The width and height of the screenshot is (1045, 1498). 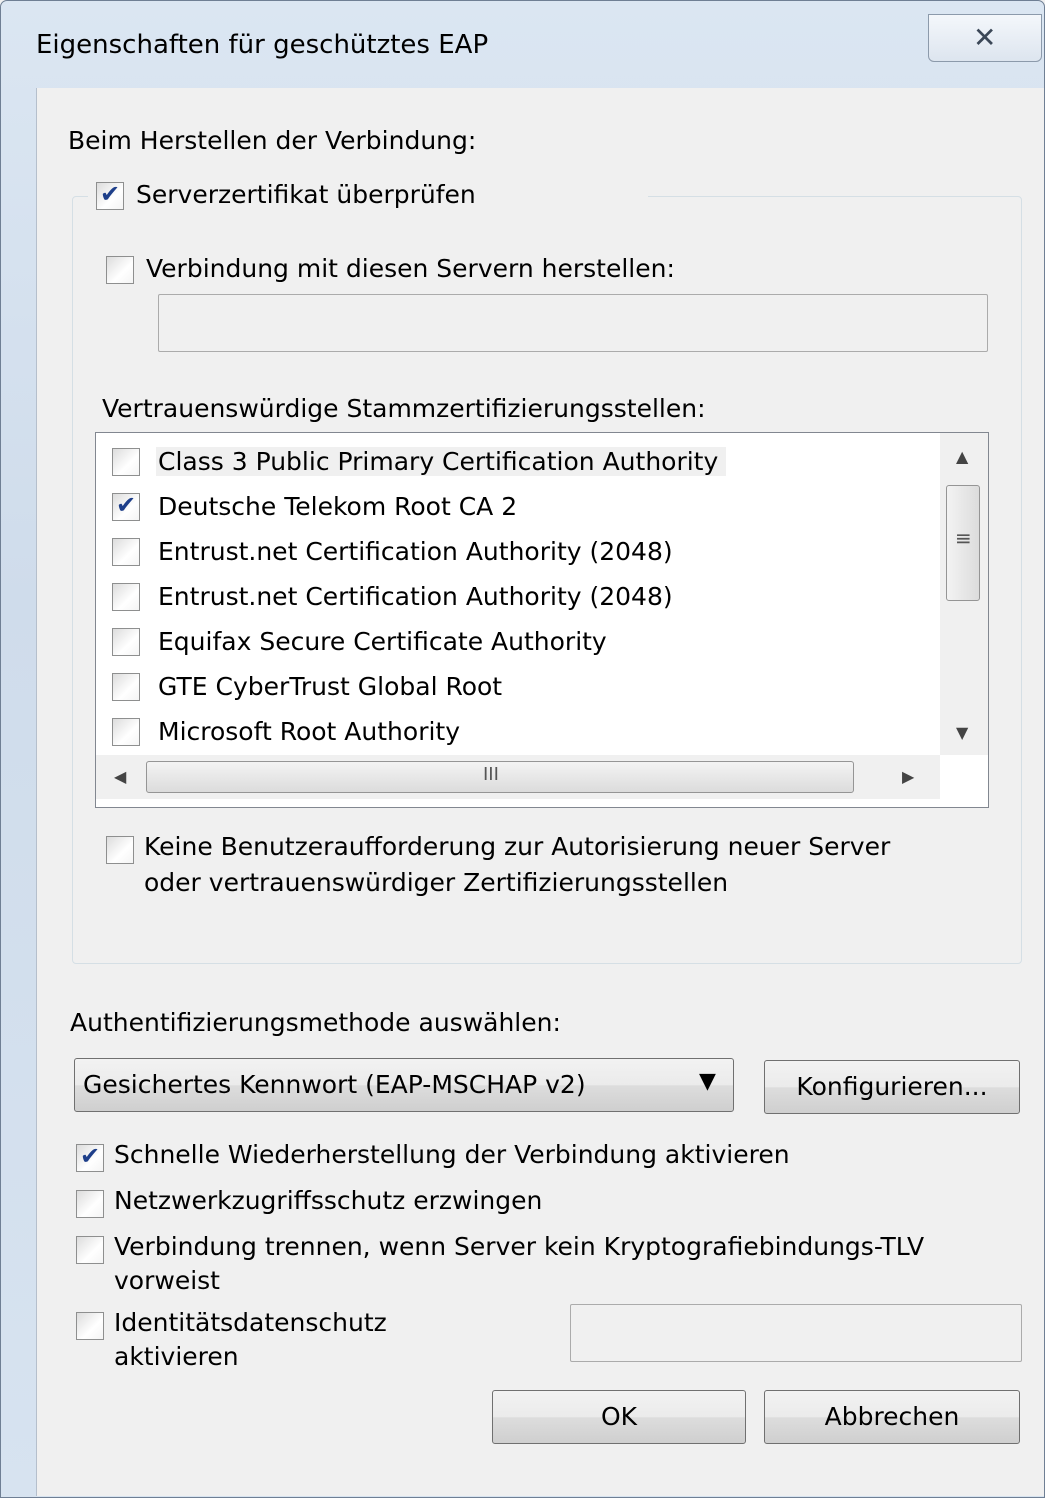 I want to click on close-icon: ✕, so click(x=985, y=37).